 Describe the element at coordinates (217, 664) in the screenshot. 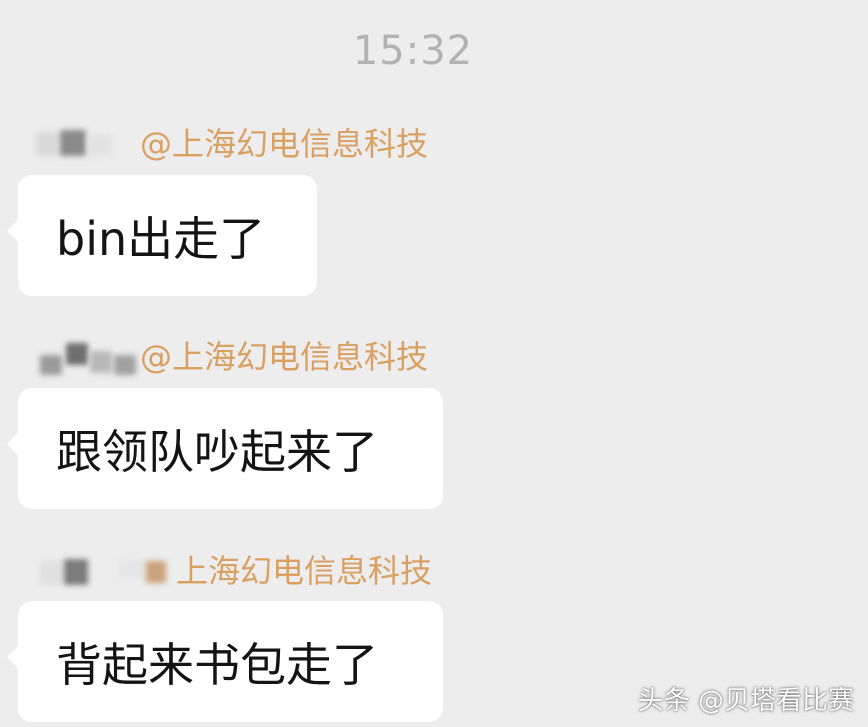

I see `message-text: 背起来书包走了` at that location.